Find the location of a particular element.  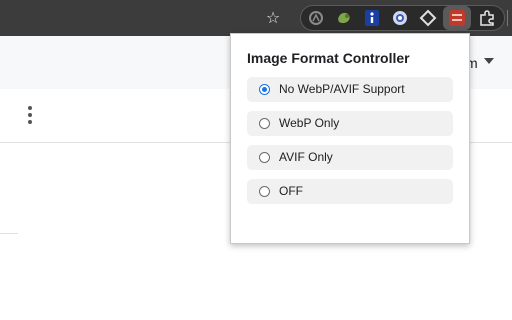

toolbar-divider is located at coordinates (507, 18).